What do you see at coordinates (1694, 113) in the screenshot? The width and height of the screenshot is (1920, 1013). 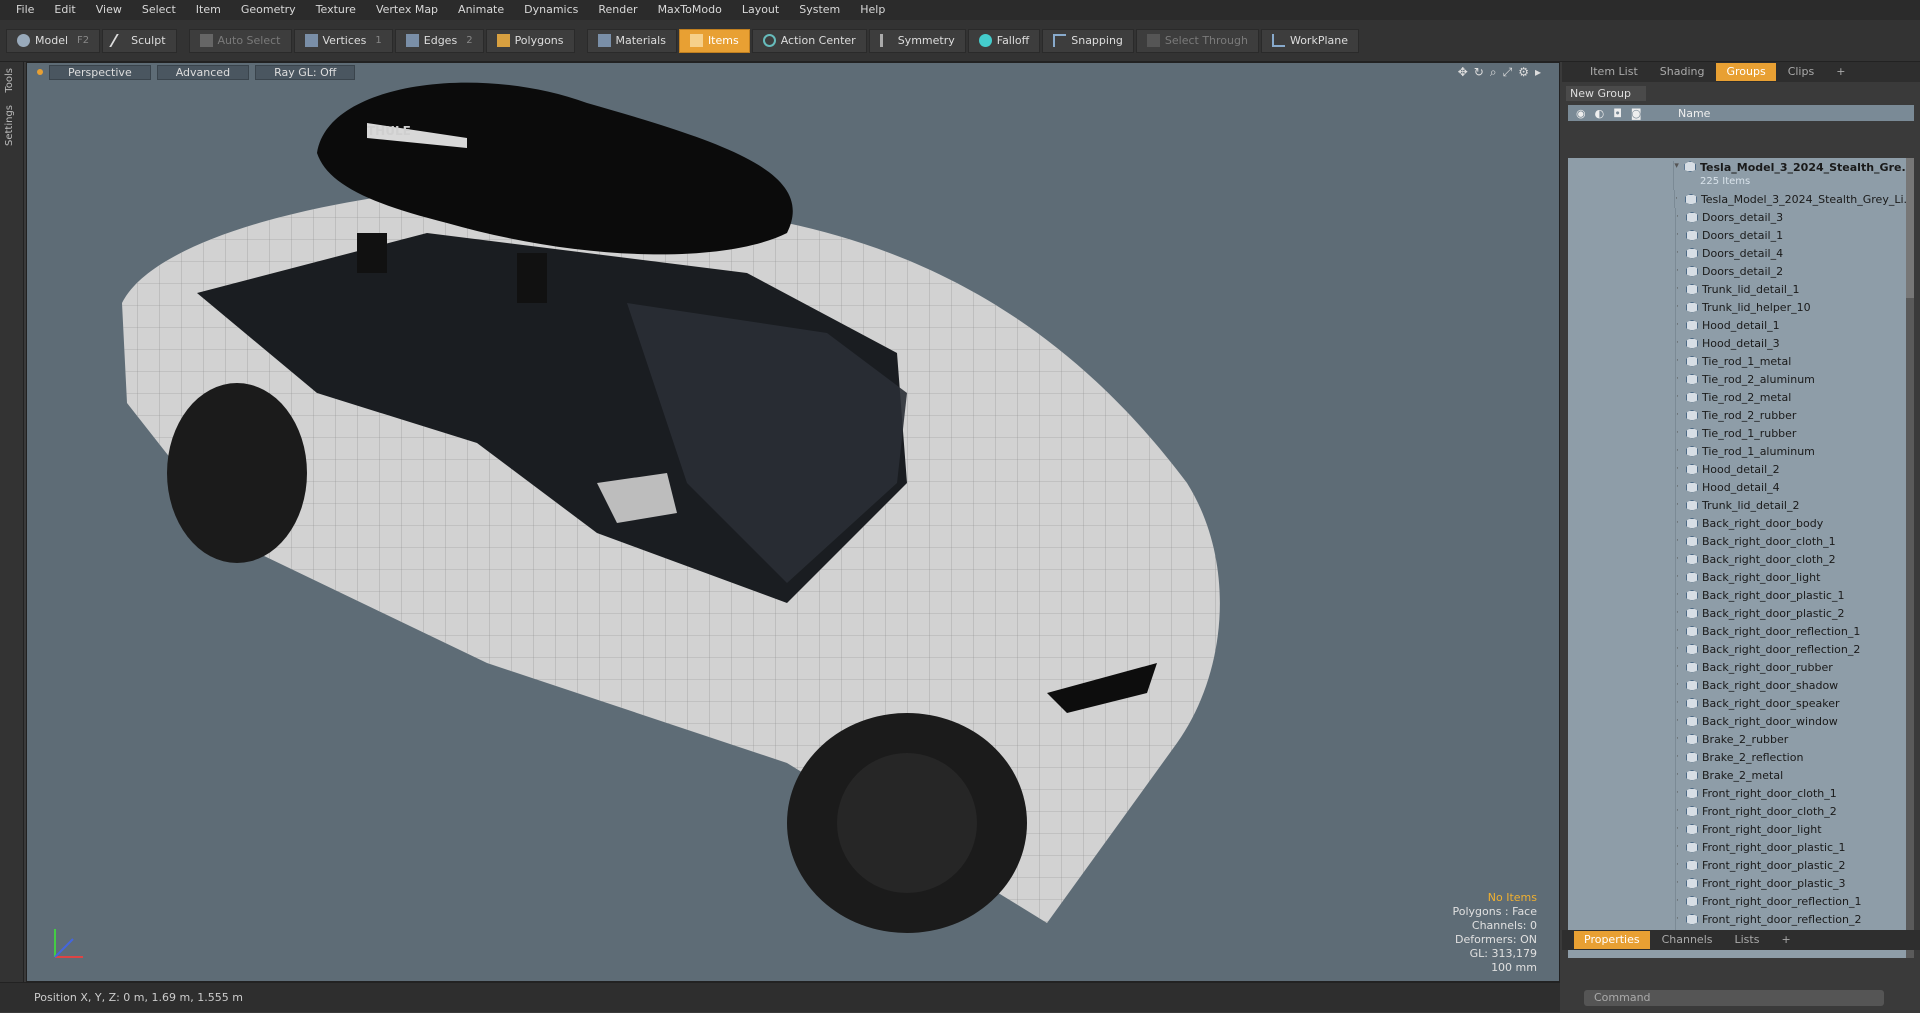 I see `name-column-header: Name` at bounding box center [1694, 113].